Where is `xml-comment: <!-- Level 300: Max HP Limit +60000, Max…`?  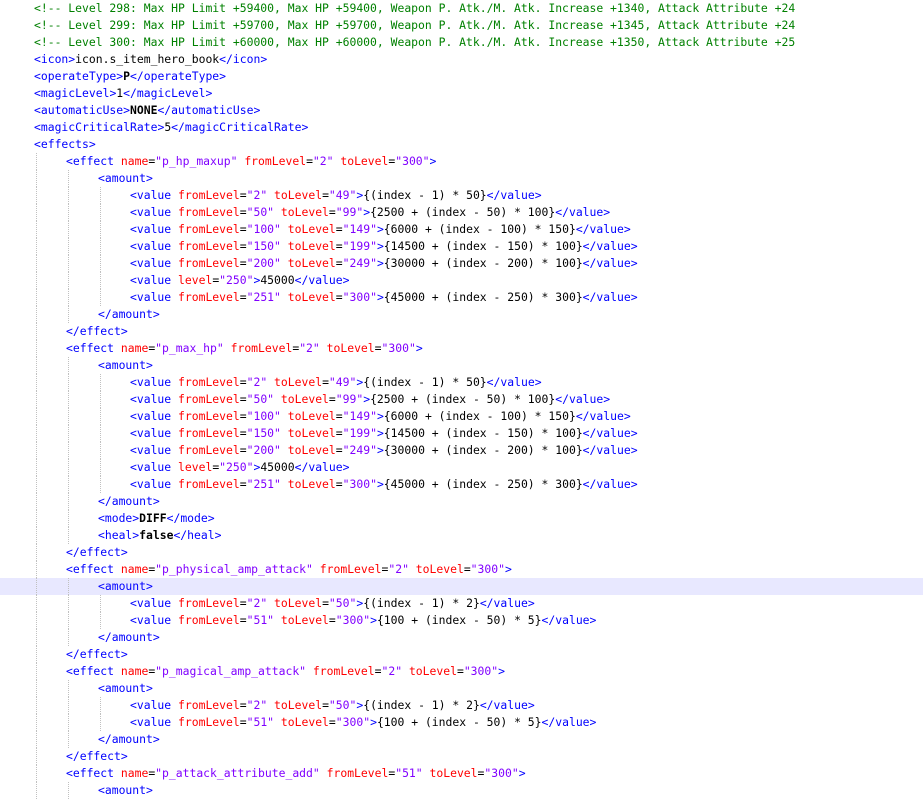 xml-comment: <!-- Level 300: Max HP Limit +60000, Max… is located at coordinates (415, 42).